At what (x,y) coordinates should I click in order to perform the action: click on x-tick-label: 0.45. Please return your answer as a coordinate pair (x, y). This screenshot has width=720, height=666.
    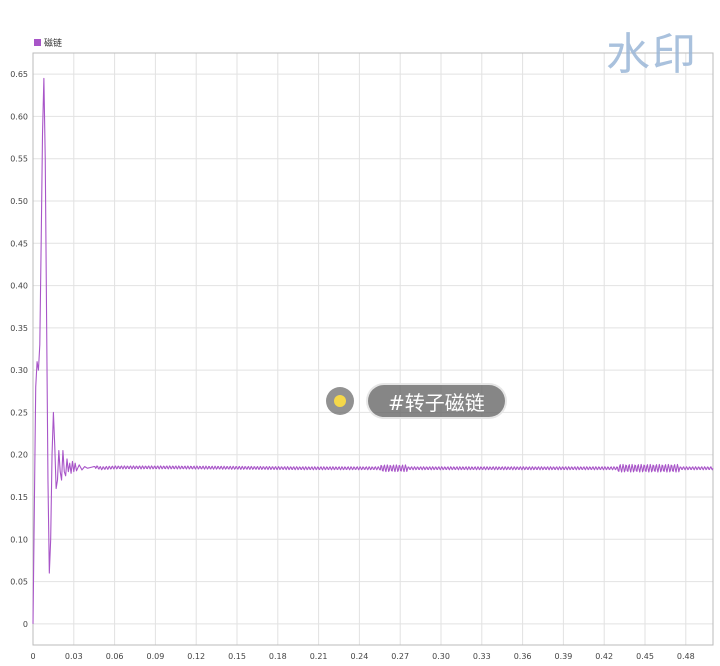
    Looking at the image, I should click on (645, 656).